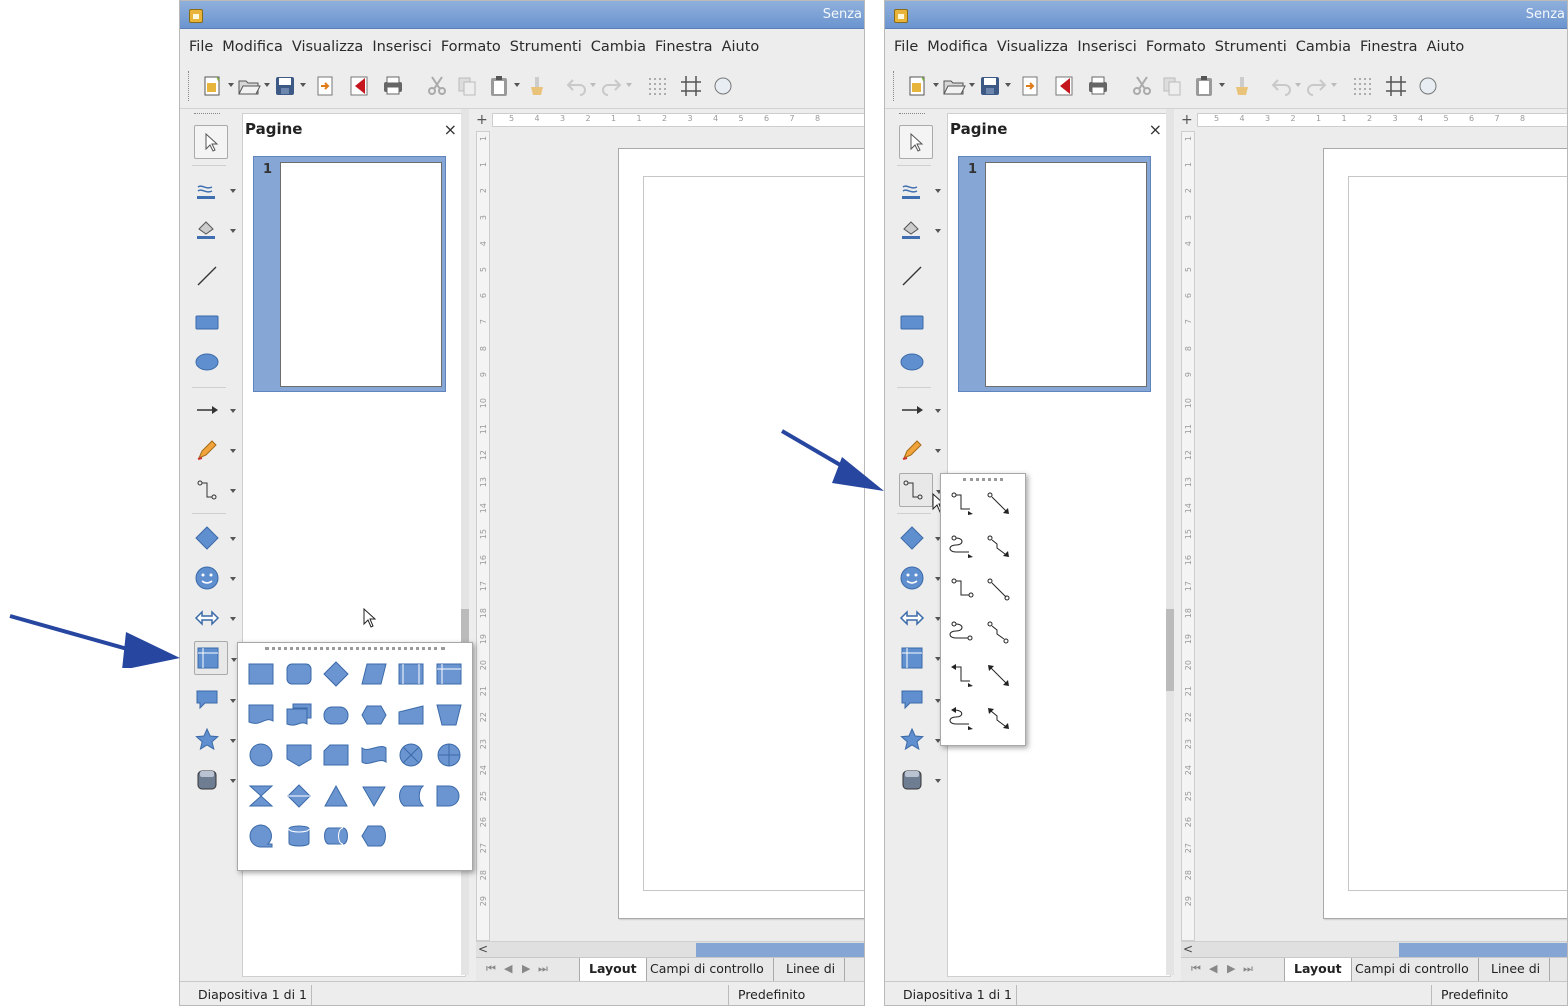 This screenshot has height=1006, width=1568. I want to click on or-icon, so click(449, 755).